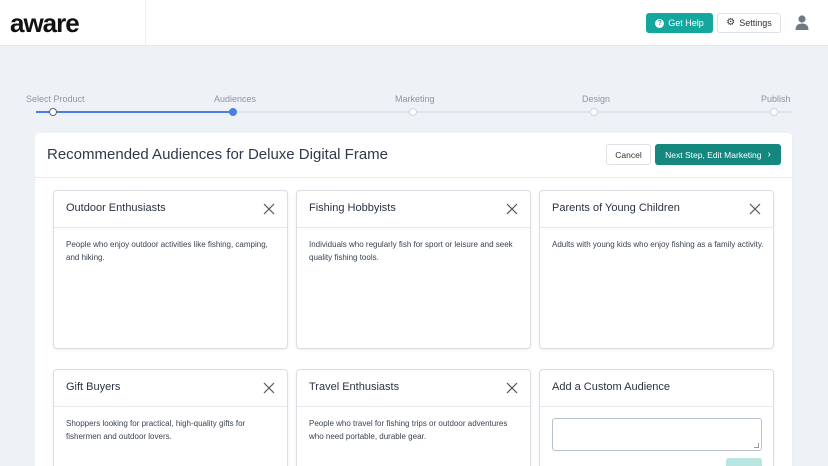  Describe the element at coordinates (413, 388) in the screenshot. I see `card-header: Travel Enthusiasts` at that location.